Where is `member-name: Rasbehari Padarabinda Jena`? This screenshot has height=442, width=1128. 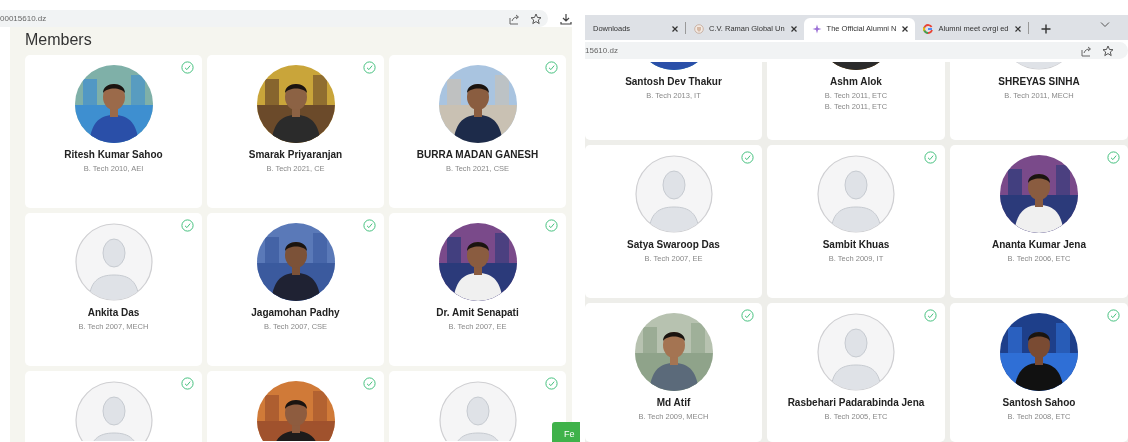
member-name: Rasbehari Padarabinda Jena is located at coordinates (856, 403).